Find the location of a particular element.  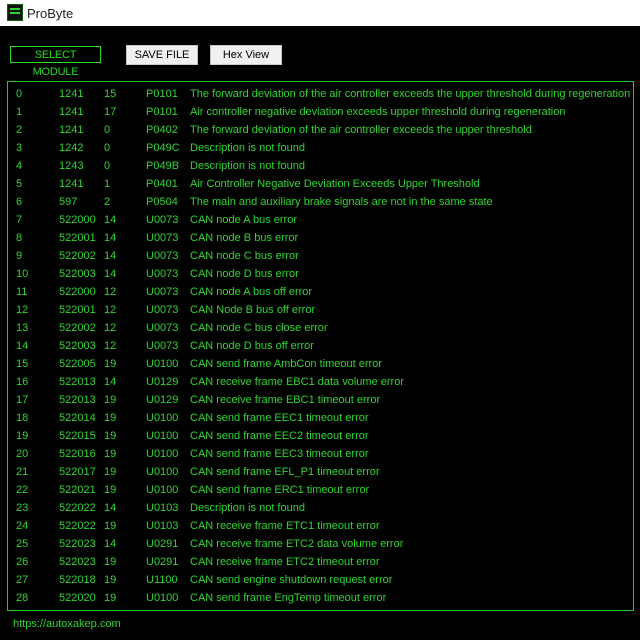

list-item: 11 522000 12 U0073 CAN node A bus off error is located at coordinates (320, 292).